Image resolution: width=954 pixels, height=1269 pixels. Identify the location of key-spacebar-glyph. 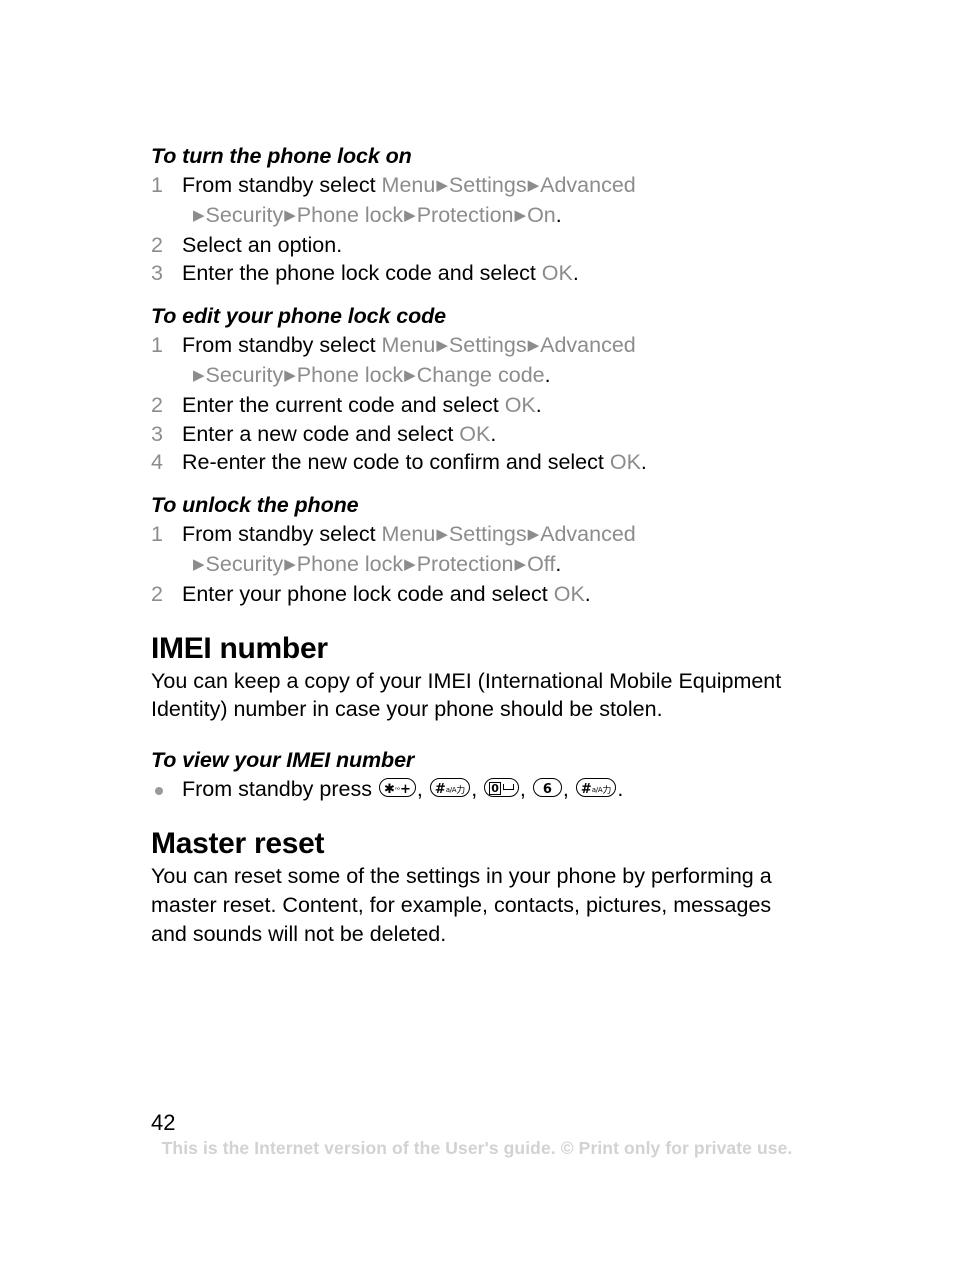
(508, 787).